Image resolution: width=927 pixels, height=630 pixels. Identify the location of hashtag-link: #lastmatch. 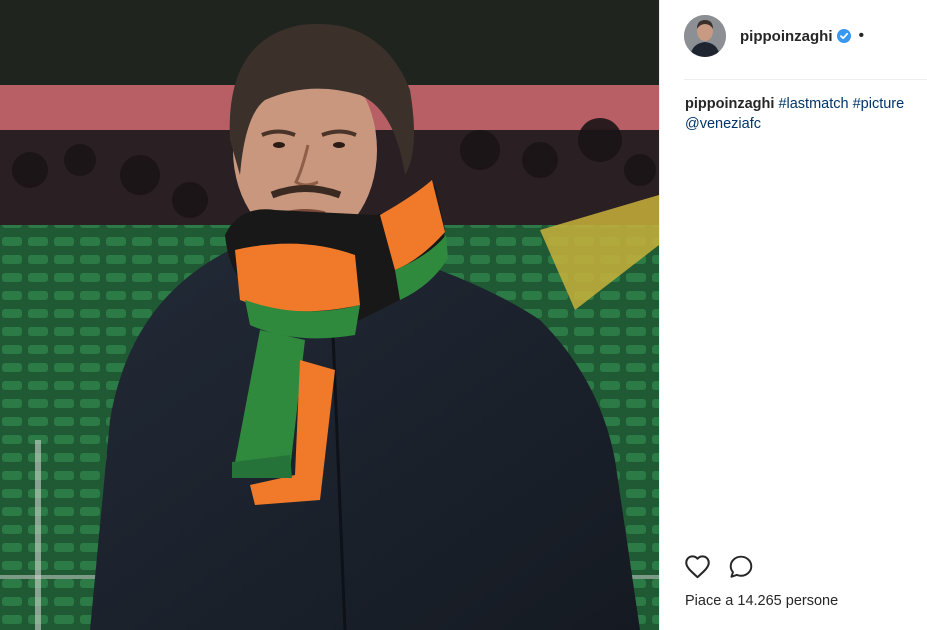
(813, 104).